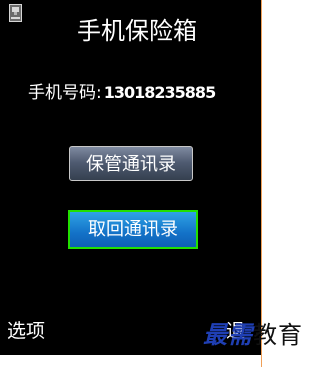 Image resolution: width=327 pixels, height=367 pixels. Describe the element at coordinates (131, 163) in the screenshot. I see `archive-contacts-button: 保管通讯录` at that location.